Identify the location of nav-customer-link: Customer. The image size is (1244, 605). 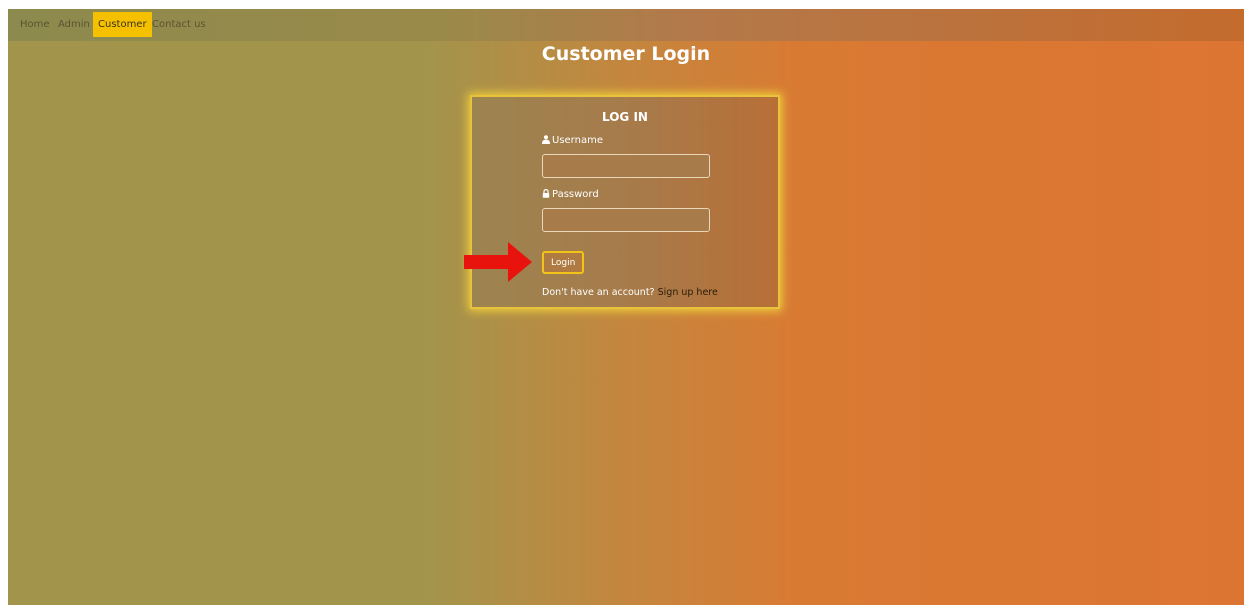
(122, 24).